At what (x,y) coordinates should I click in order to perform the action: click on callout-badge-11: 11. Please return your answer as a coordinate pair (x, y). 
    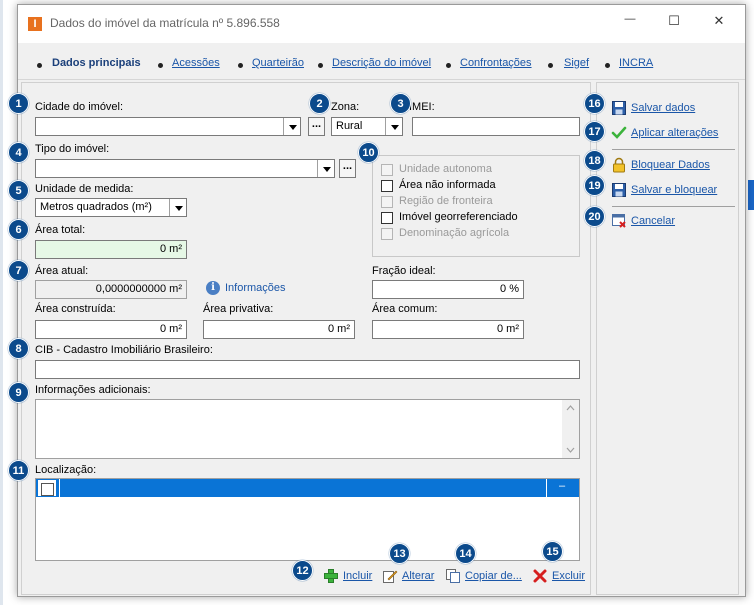
    Looking at the image, I should click on (18, 470).